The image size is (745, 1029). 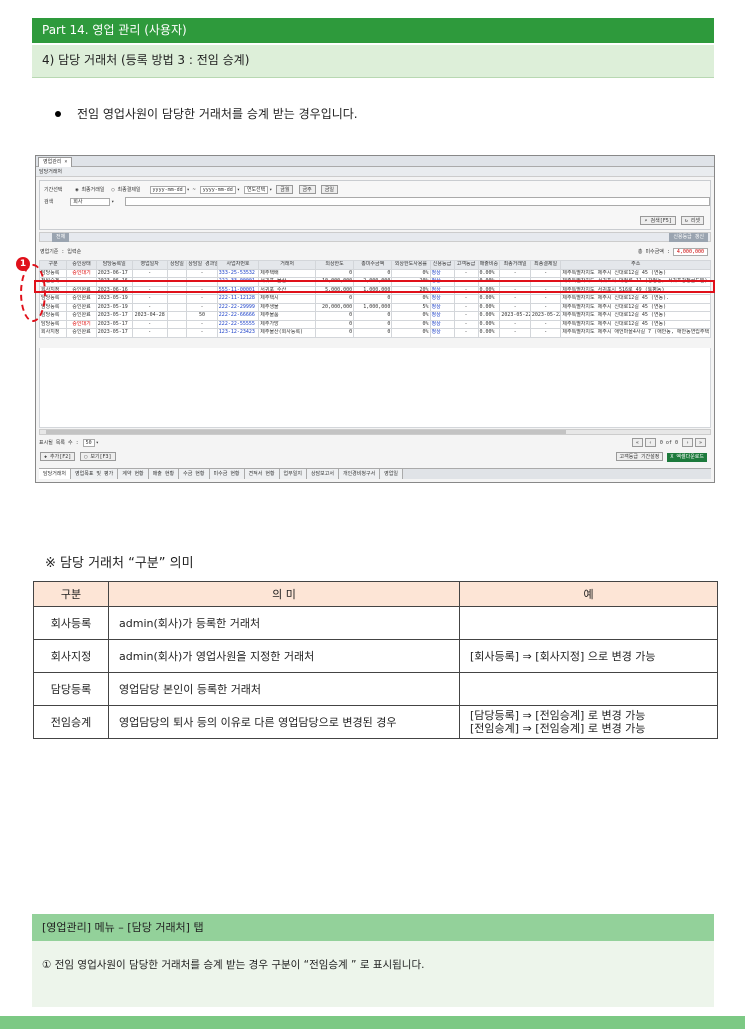 What do you see at coordinates (373, 927) in the screenshot?
I see `menu-path-title: [영업관리] 메뉴 – [담당 거래처] 탭` at bounding box center [373, 927].